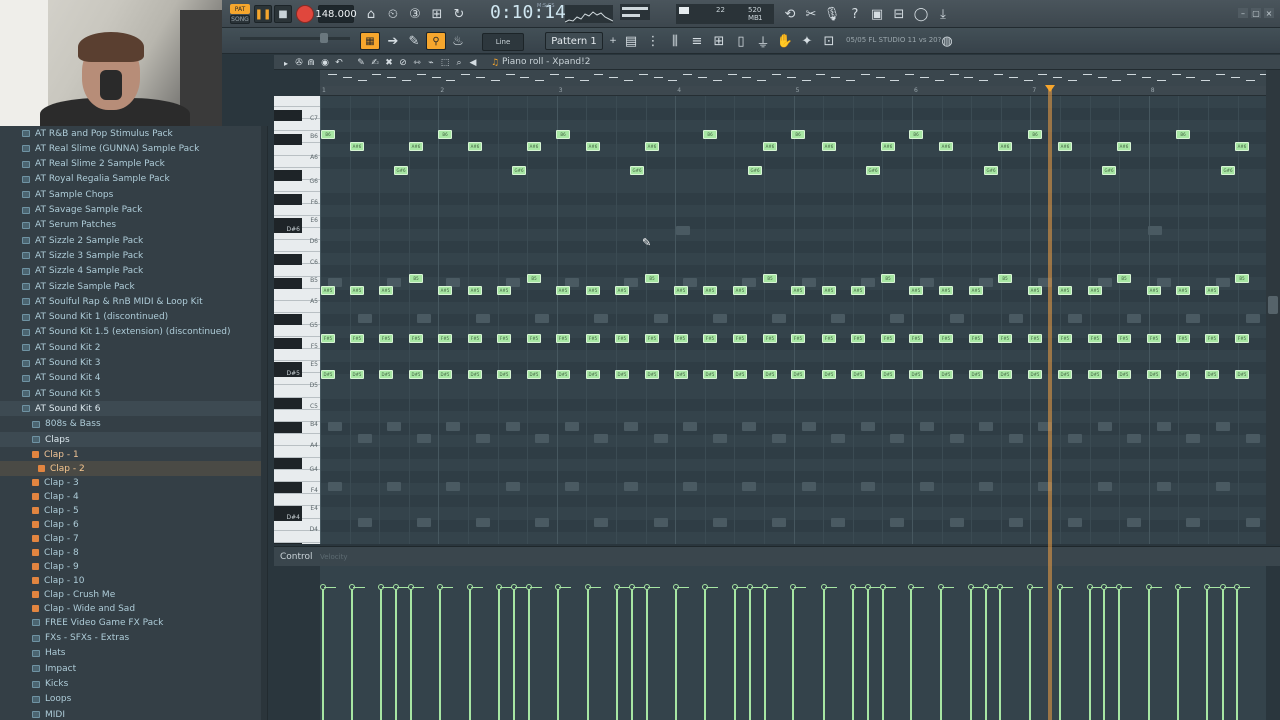 Image resolution: width=1280 pixels, height=720 pixels. I want to click on browser-file-item: Clap - 3, so click(131, 482).